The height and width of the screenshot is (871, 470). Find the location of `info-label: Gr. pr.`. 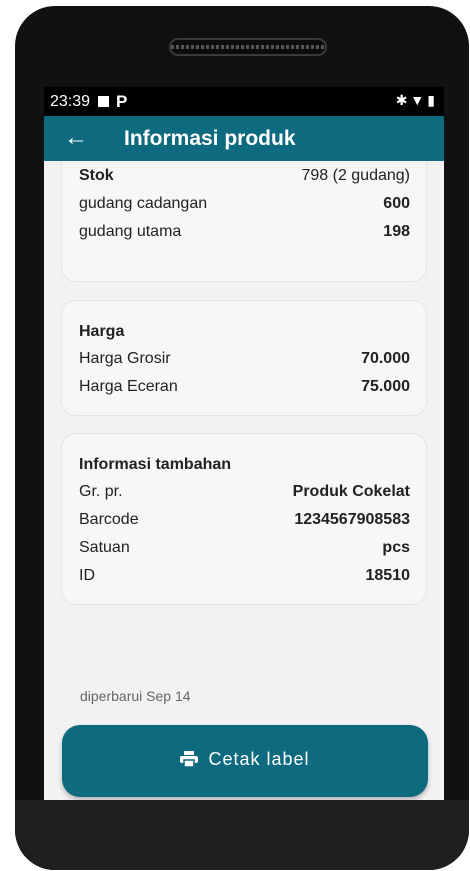

info-label: Gr. pr. is located at coordinates (101, 491).